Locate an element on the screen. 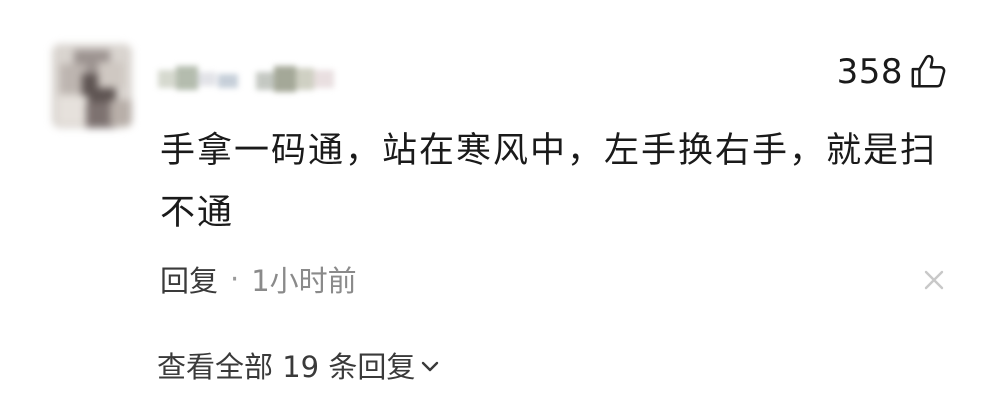  view-all-replies-button: 查看全部 19 条回复 is located at coordinates (299, 365).